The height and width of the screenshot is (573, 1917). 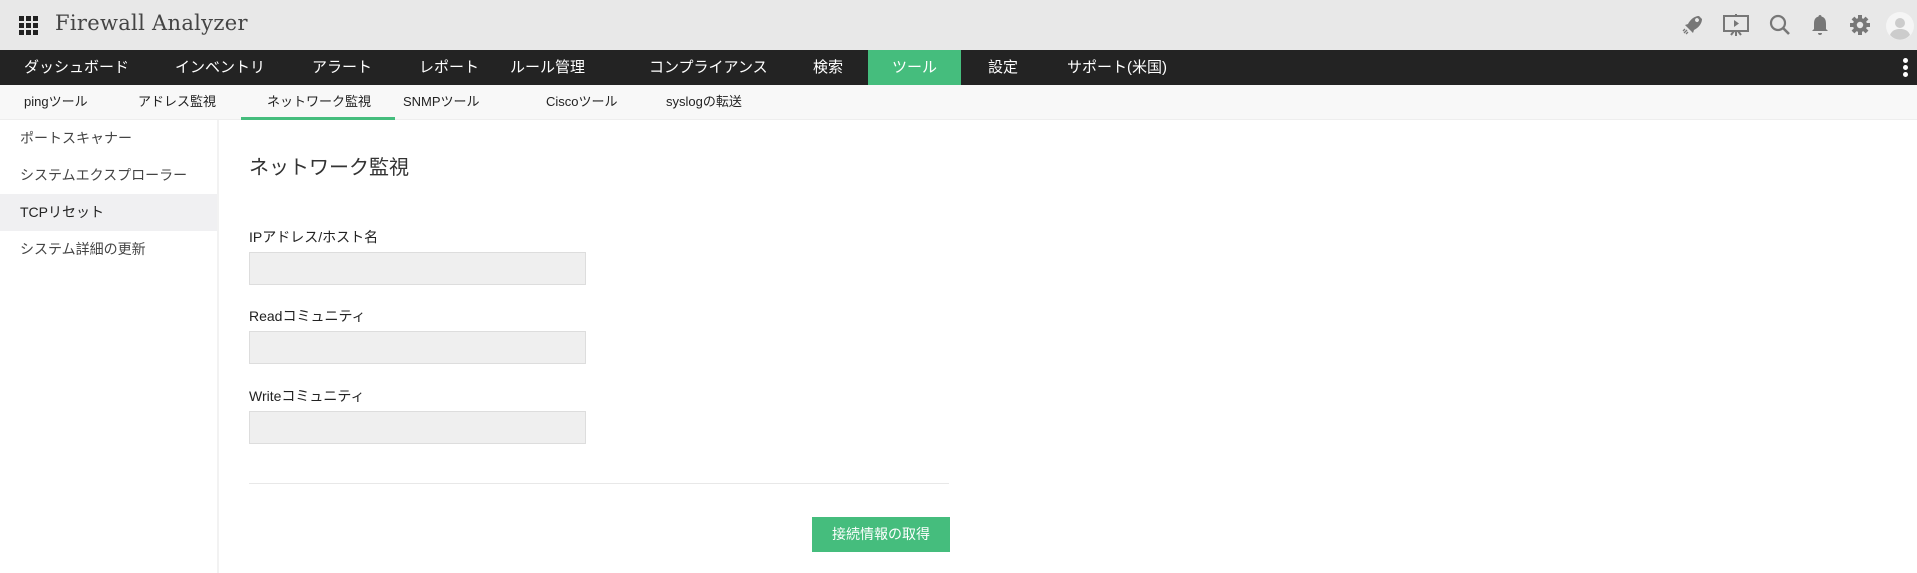 What do you see at coordinates (319, 102) in the screenshot?
I see `tab-network-monitor: ネットワーク監視` at bounding box center [319, 102].